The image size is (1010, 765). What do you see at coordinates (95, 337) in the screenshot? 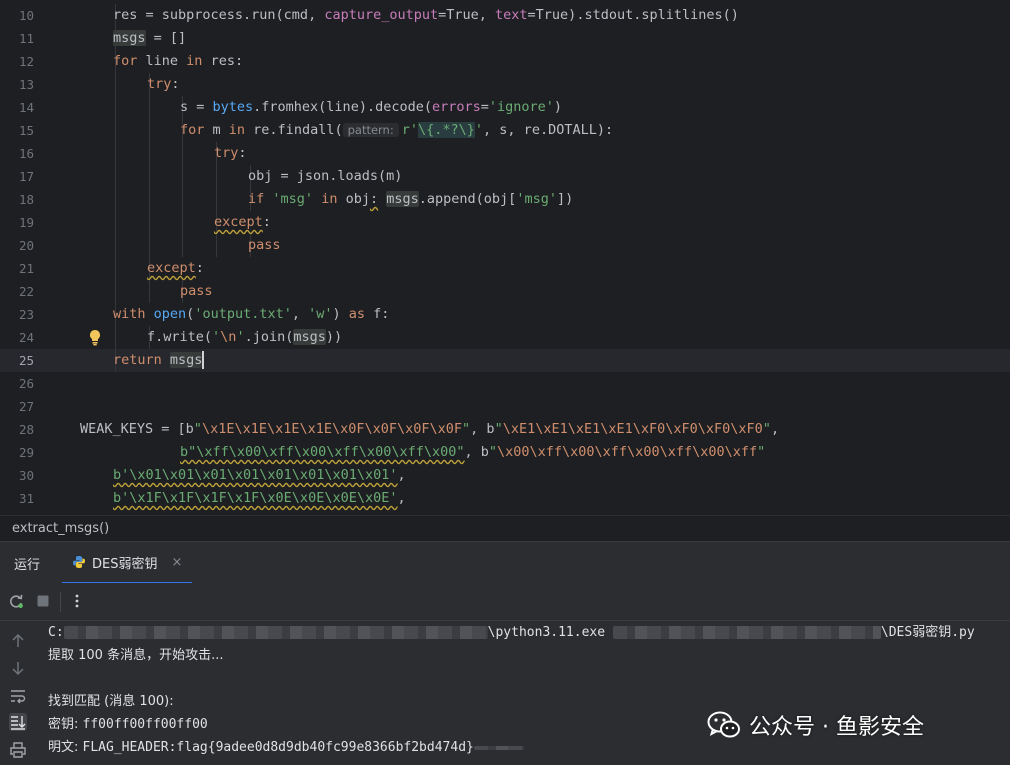
I see `lightbulb-icon` at bounding box center [95, 337].